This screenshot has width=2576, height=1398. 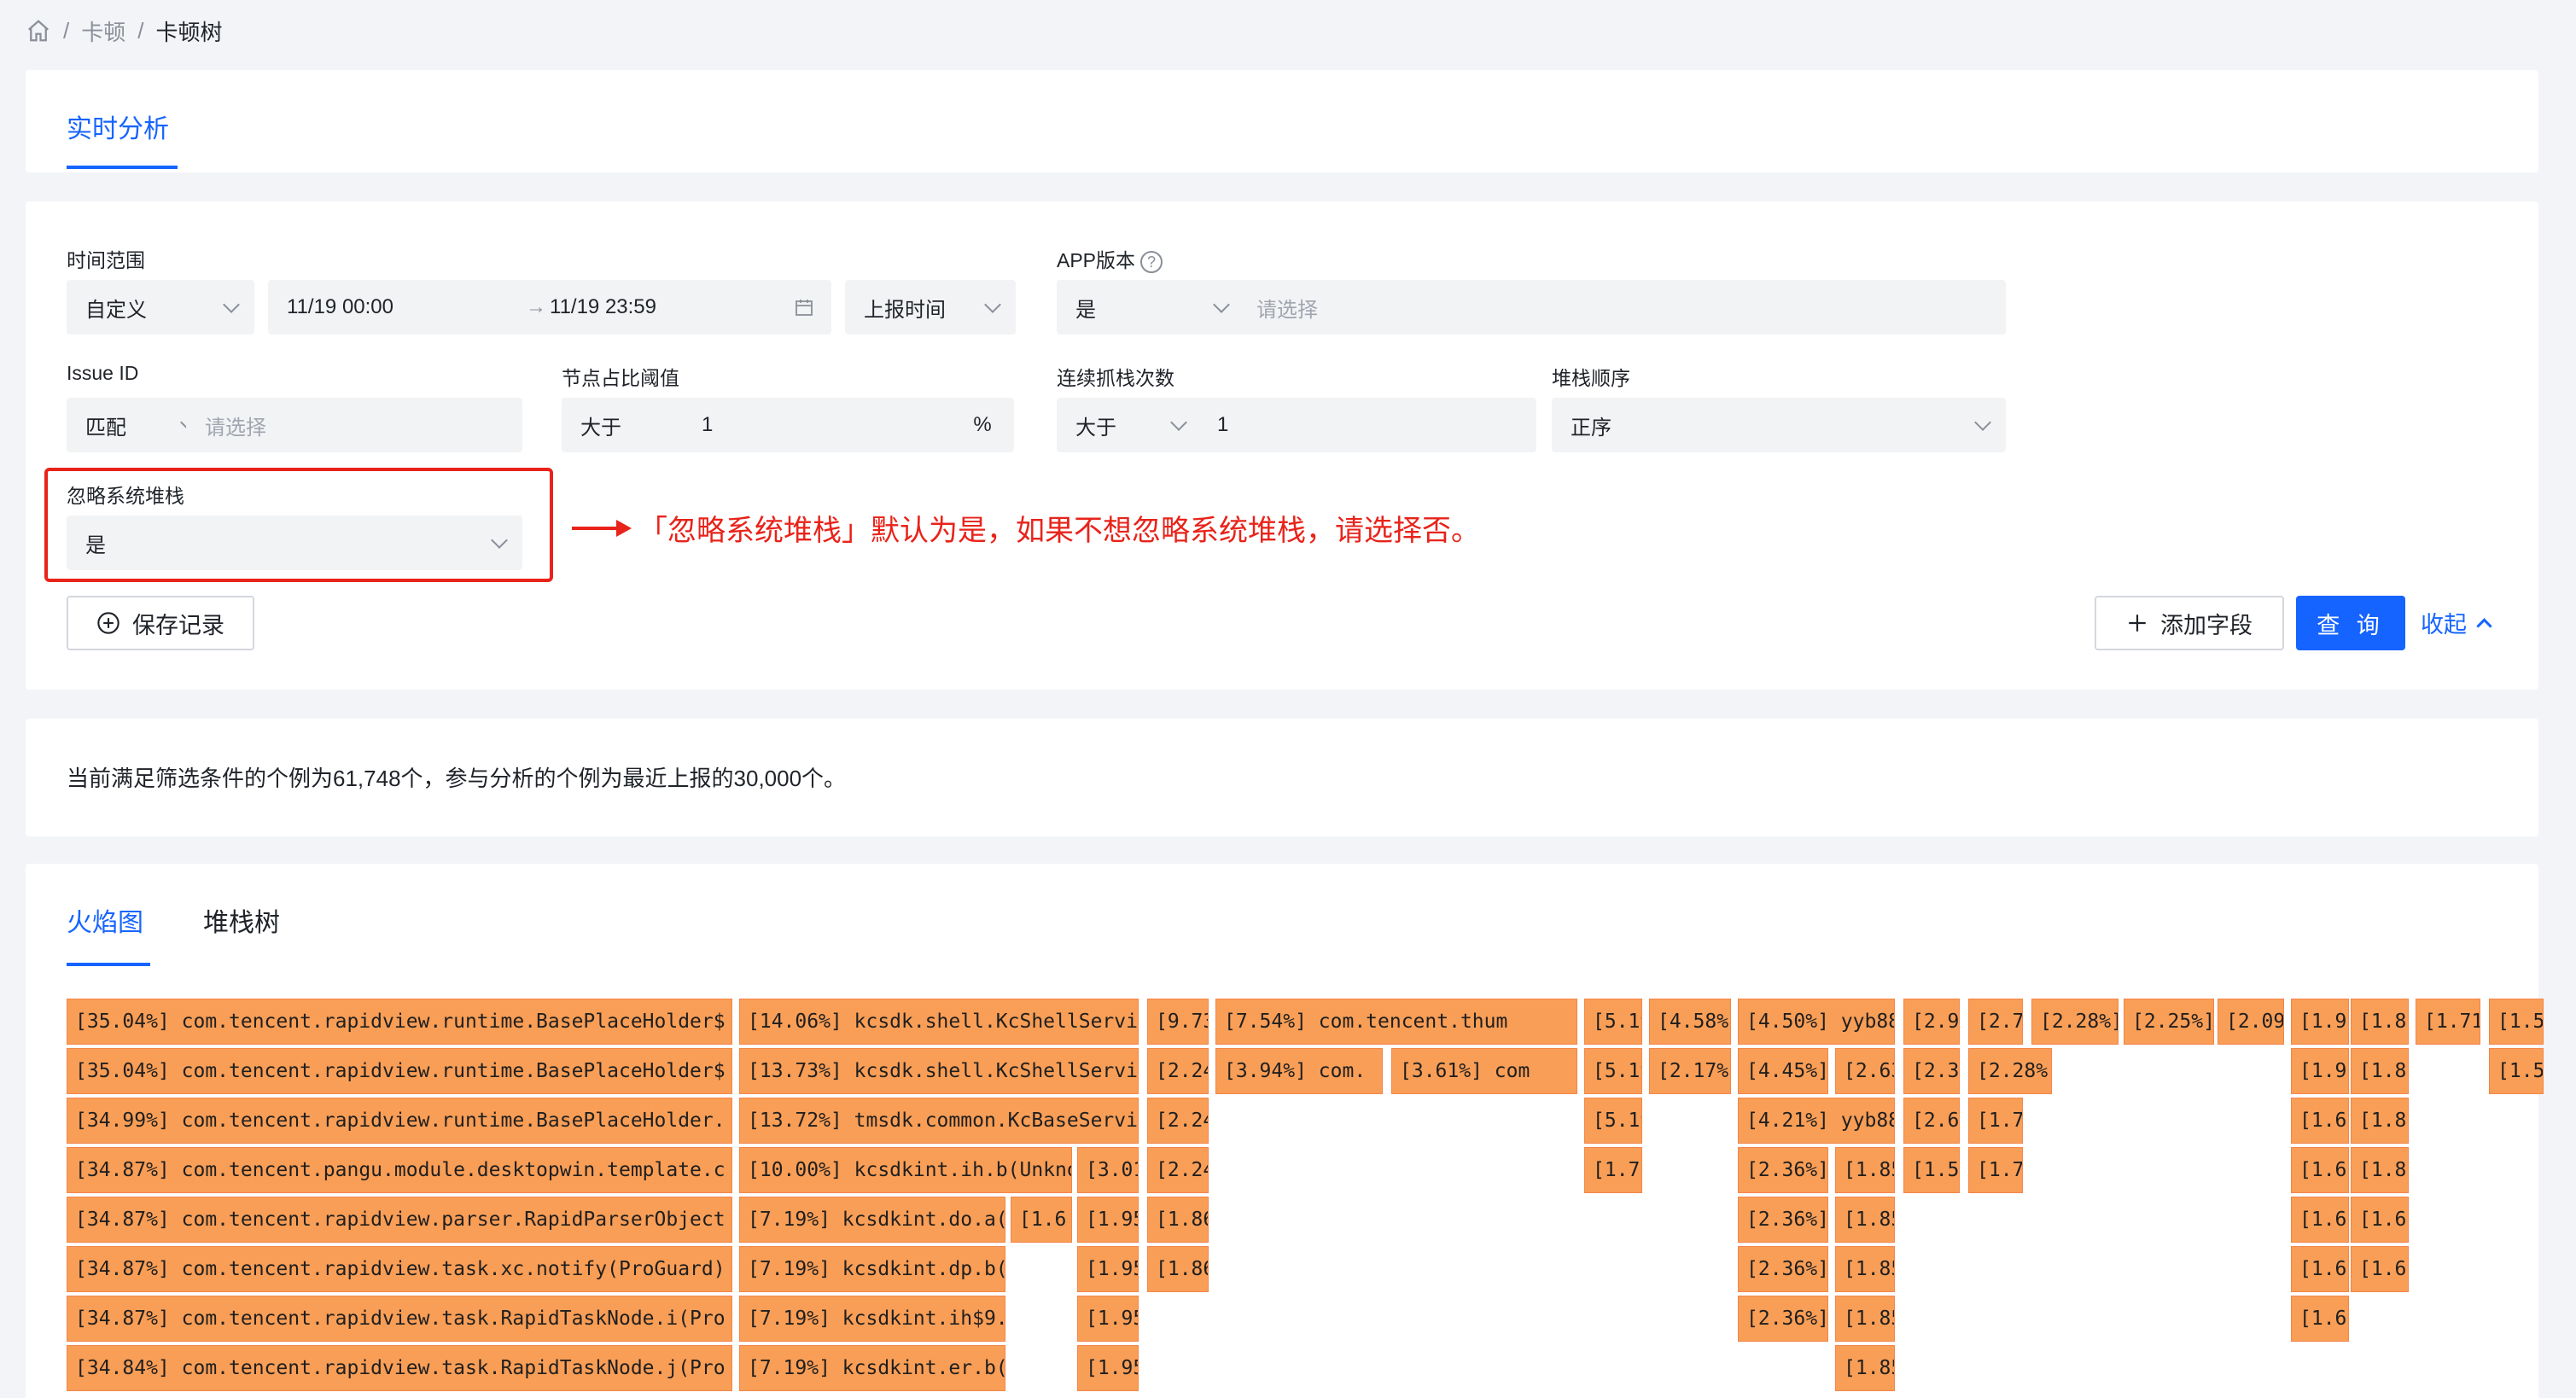 I want to click on time-mode-select: 自定义, so click(x=160, y=307).